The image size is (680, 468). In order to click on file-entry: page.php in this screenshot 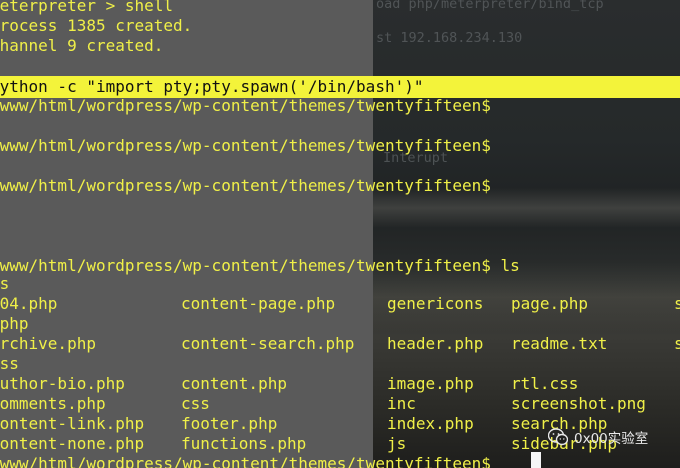, I will do `click(550, 303)`.